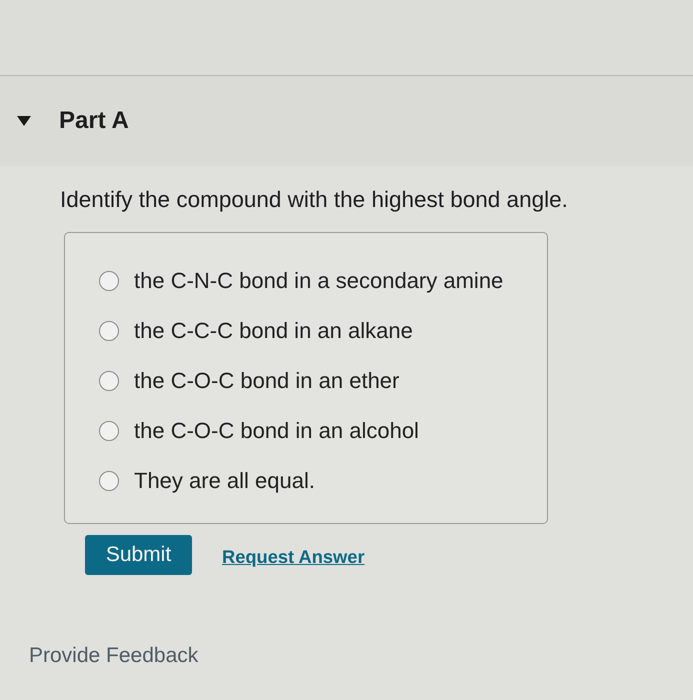 This screenshot has width=693, height=700. I want to click on submit-button: Submit, so click(138, 555).